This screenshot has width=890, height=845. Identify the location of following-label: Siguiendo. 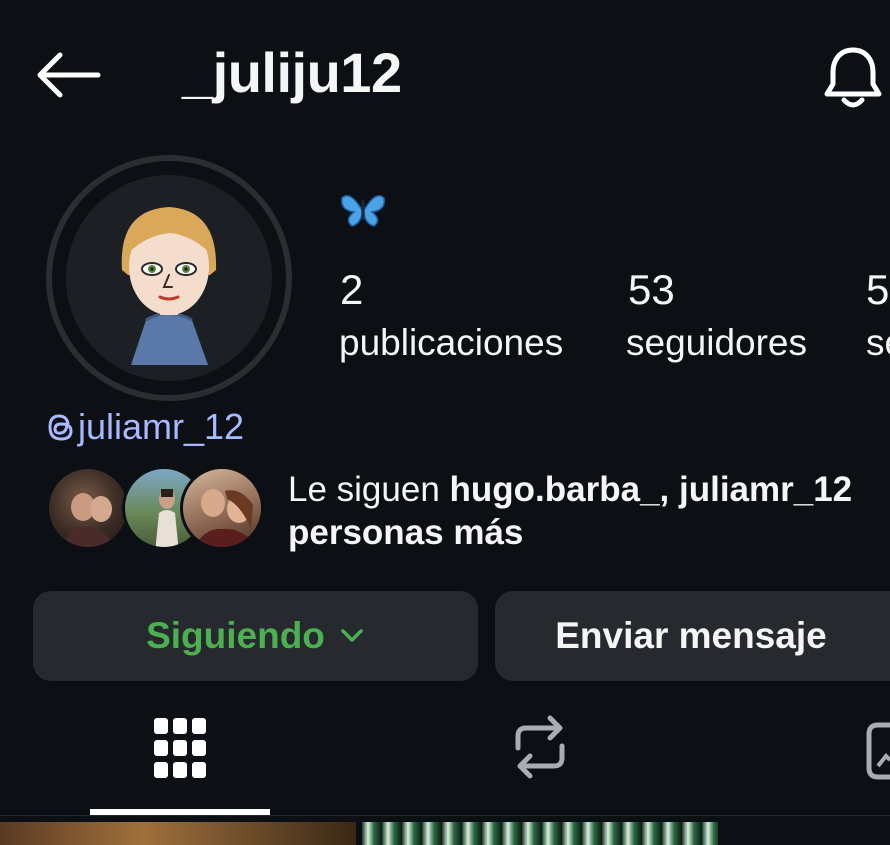
(235, 635).